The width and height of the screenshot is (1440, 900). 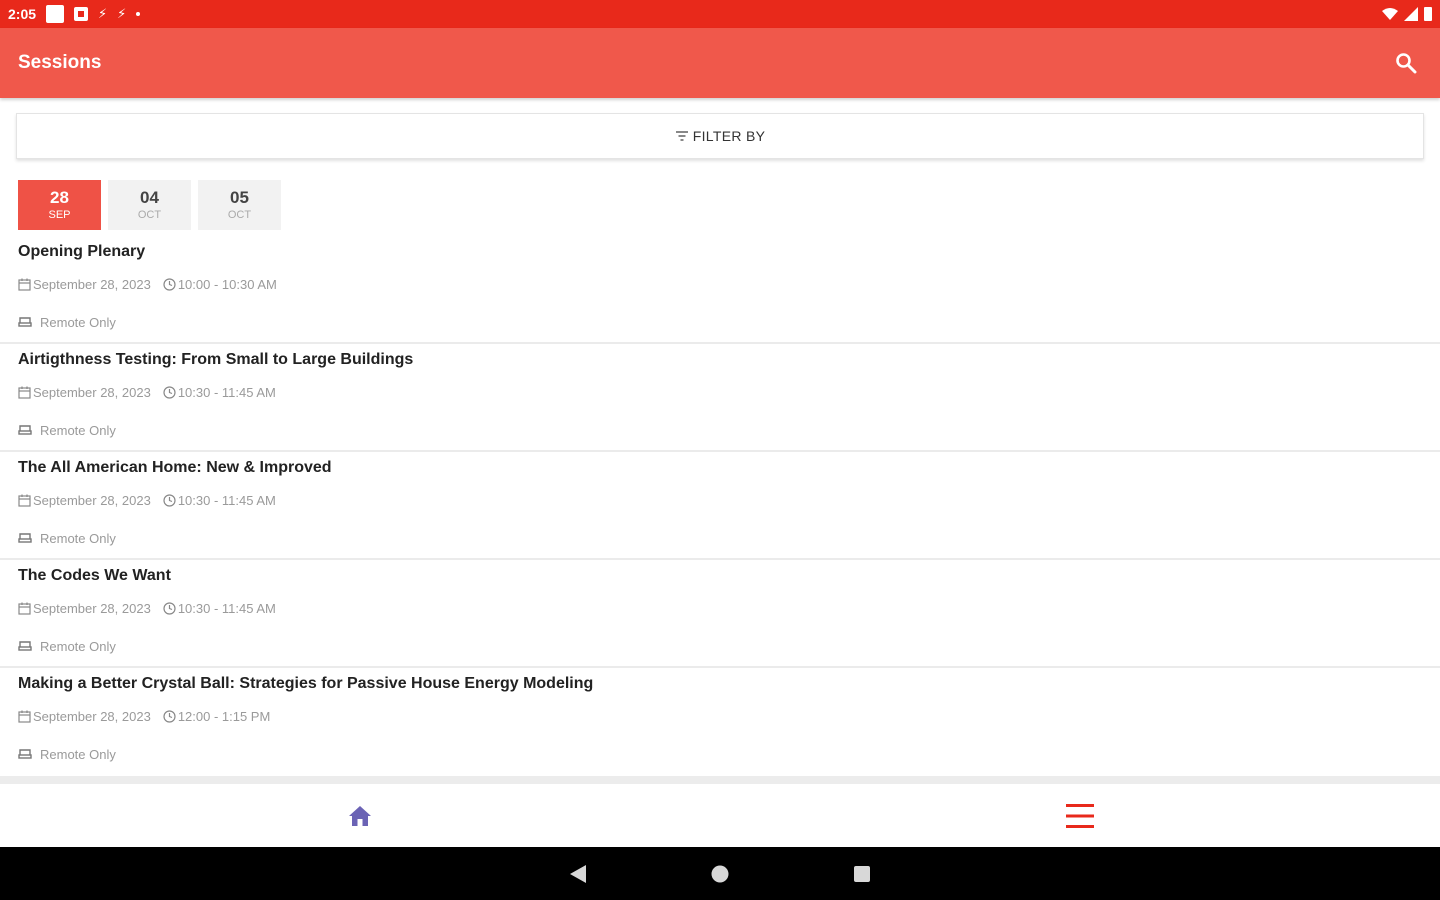 I want to click on session-time-text: 10:00 - 10:30 AM, so click(x=227, y=284).